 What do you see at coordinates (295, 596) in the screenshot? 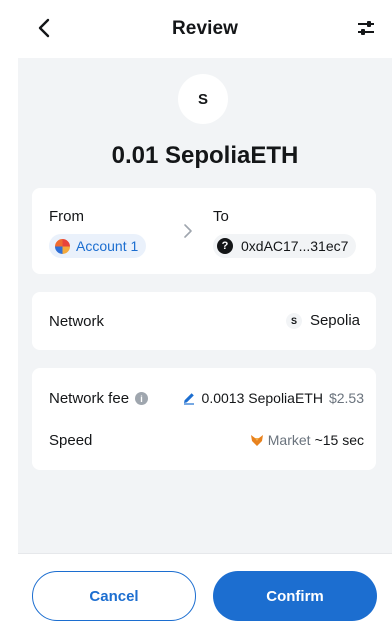
I see `confirm-button: Confirm` at bounding box center [295, 596].